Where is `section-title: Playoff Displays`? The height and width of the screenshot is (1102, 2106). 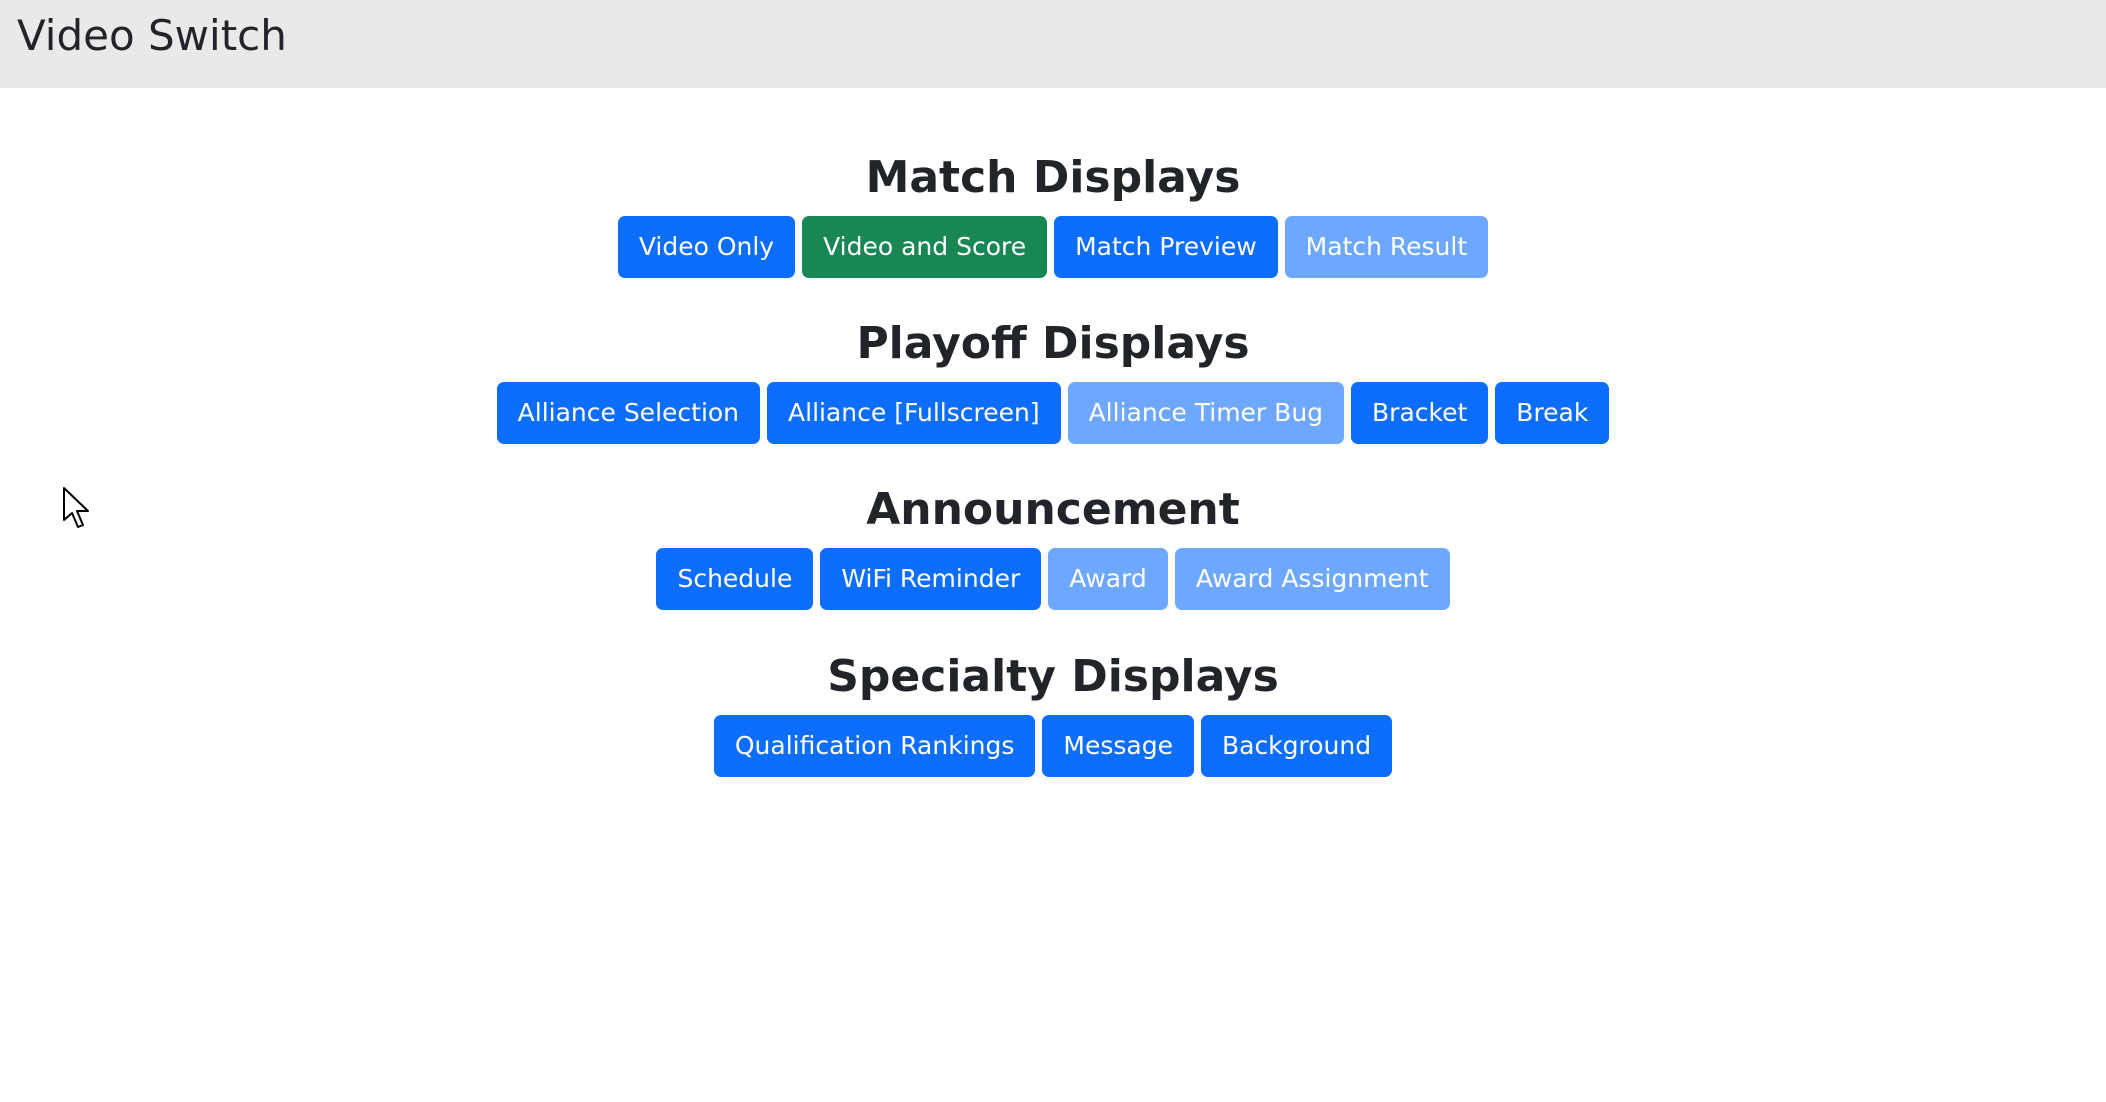
section-title: Playoff Displays is located at coordinates (1053, 343).